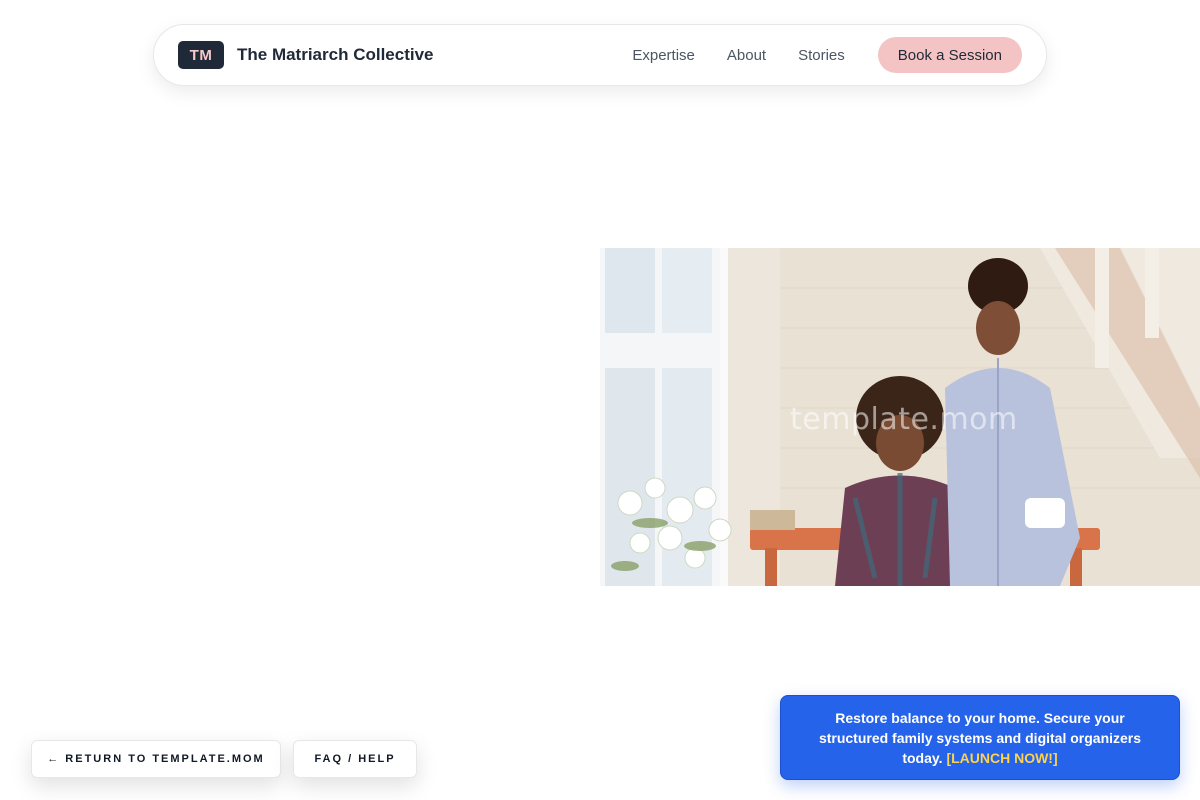  I want to click on nav-link-about: About, so click(746, 55).